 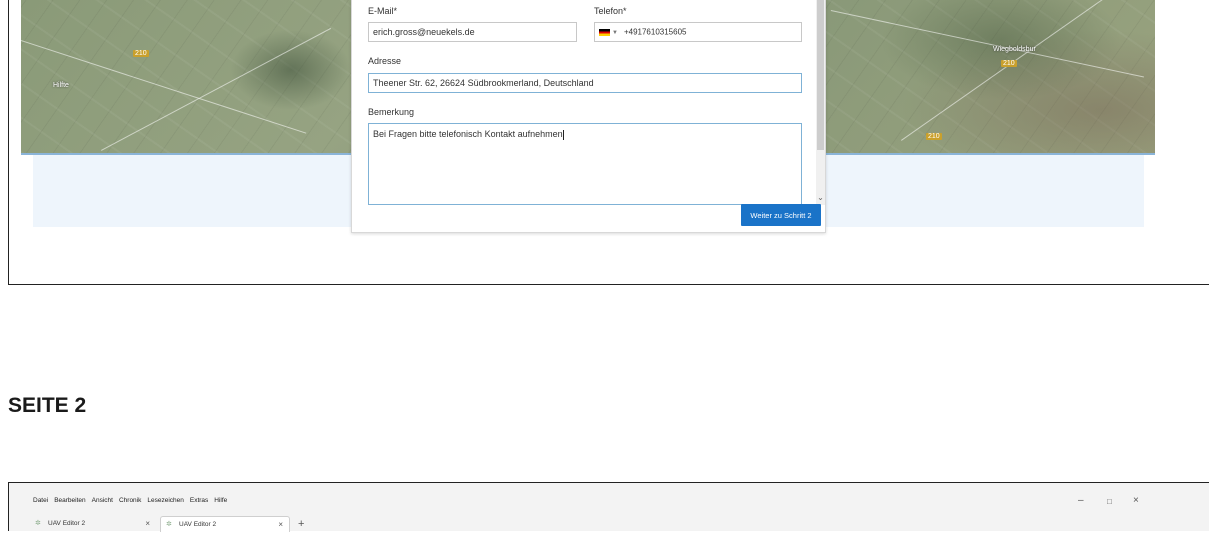 I want to click on map-place-label: Wiegboldsbur, so click(x=1014, y=49).